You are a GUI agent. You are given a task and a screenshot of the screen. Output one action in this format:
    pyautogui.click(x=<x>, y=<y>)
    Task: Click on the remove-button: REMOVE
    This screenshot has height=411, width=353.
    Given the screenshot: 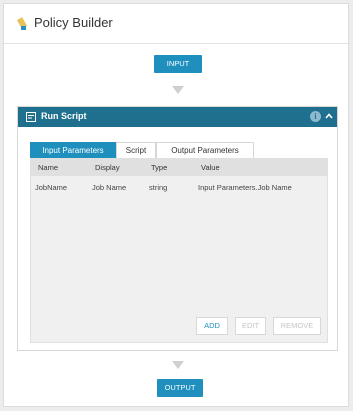 What is the action you would take?
    pyautogui.click(x=297, y=326)
    